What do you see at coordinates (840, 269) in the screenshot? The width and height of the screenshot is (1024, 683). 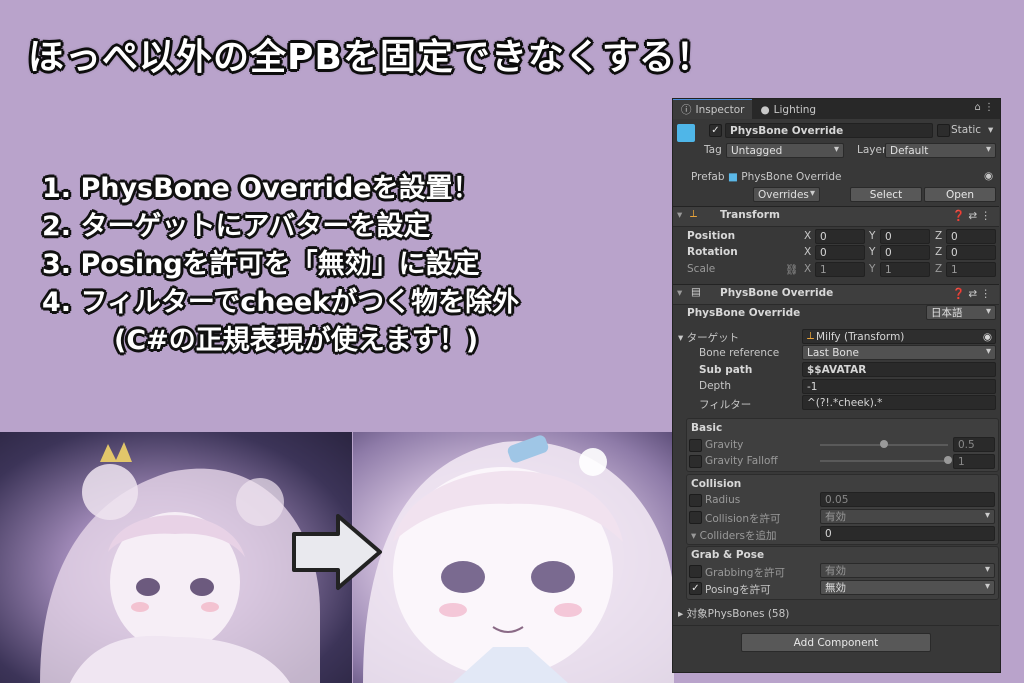 I see `scale-x: 1` at bounding box center [840, 269].